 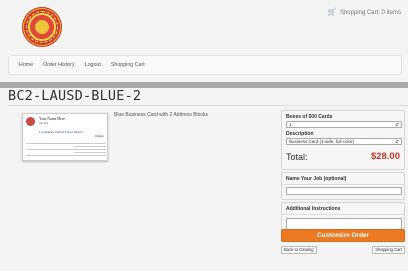 I want to click on quantity-value: 1, so click(x=290, y=124).